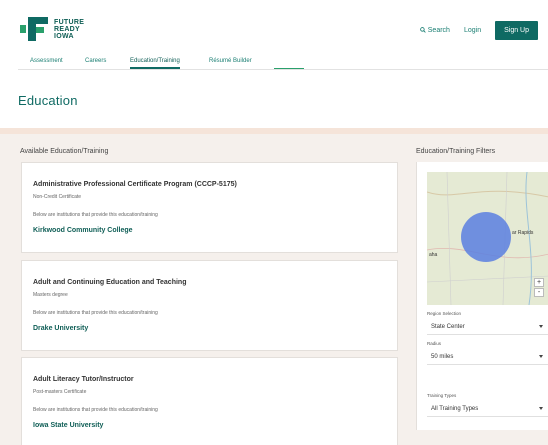 This screenshot has height=445, width=548. What do you see at coordinates (516, 30) in the screenshot?
I see `signup-button: Sign Up` at bounding box center [516, 30].